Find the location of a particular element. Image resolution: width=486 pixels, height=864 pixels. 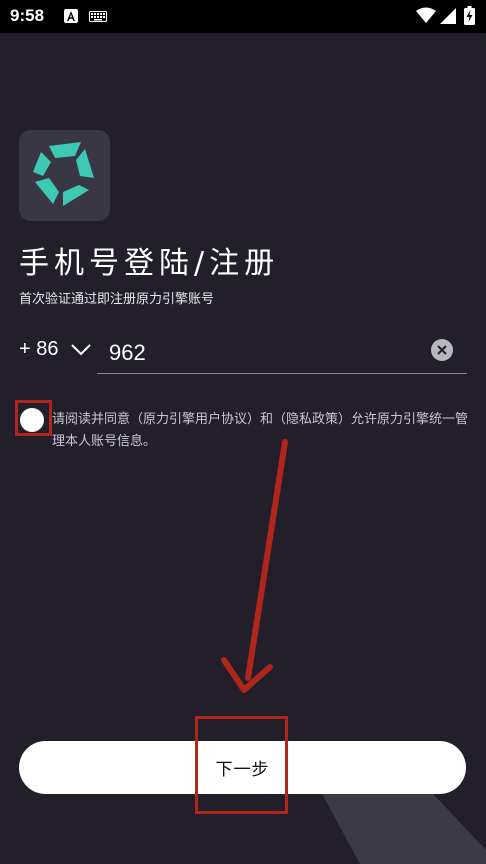

battery-charging-icon is located at coordinates (469, 15).